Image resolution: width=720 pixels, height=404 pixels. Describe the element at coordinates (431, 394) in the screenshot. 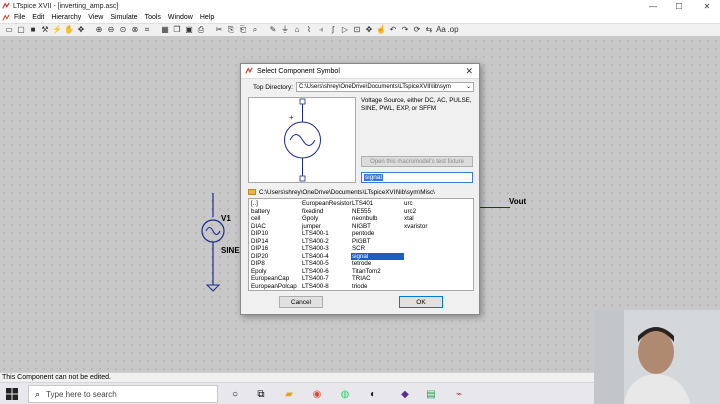

I see `excel-icon: ▤` at that location.